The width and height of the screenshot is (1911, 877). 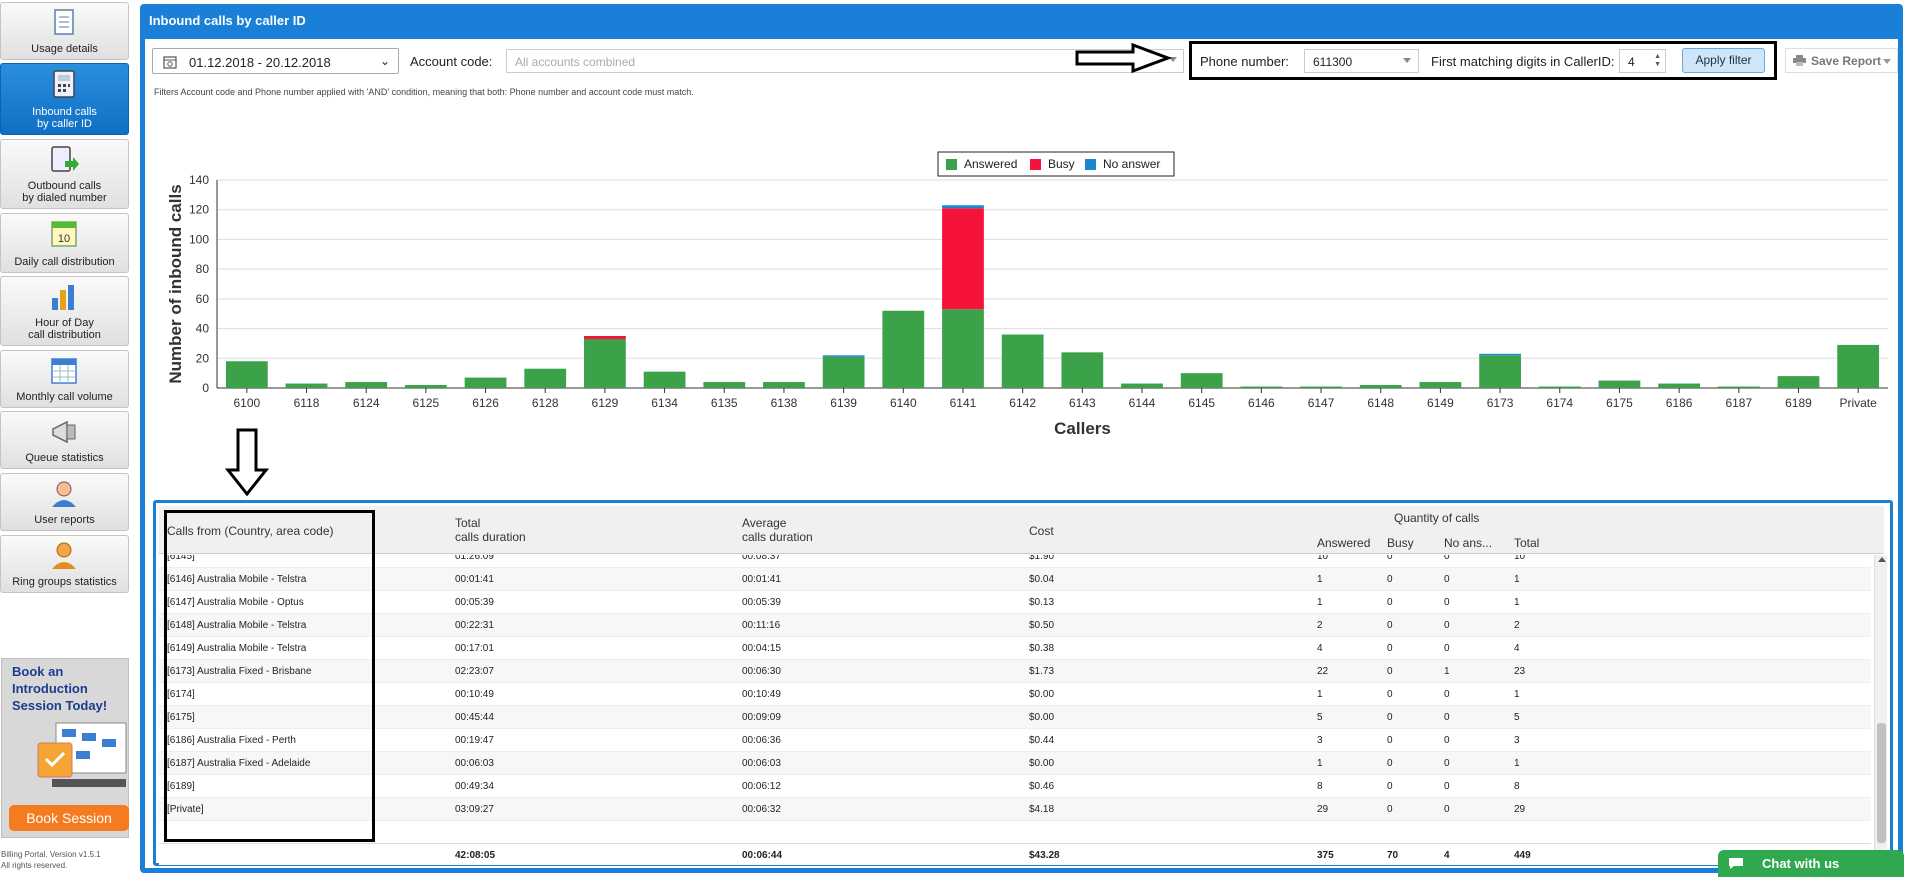 I want to click on table-scrollbar, so click(x=1880, y=710).